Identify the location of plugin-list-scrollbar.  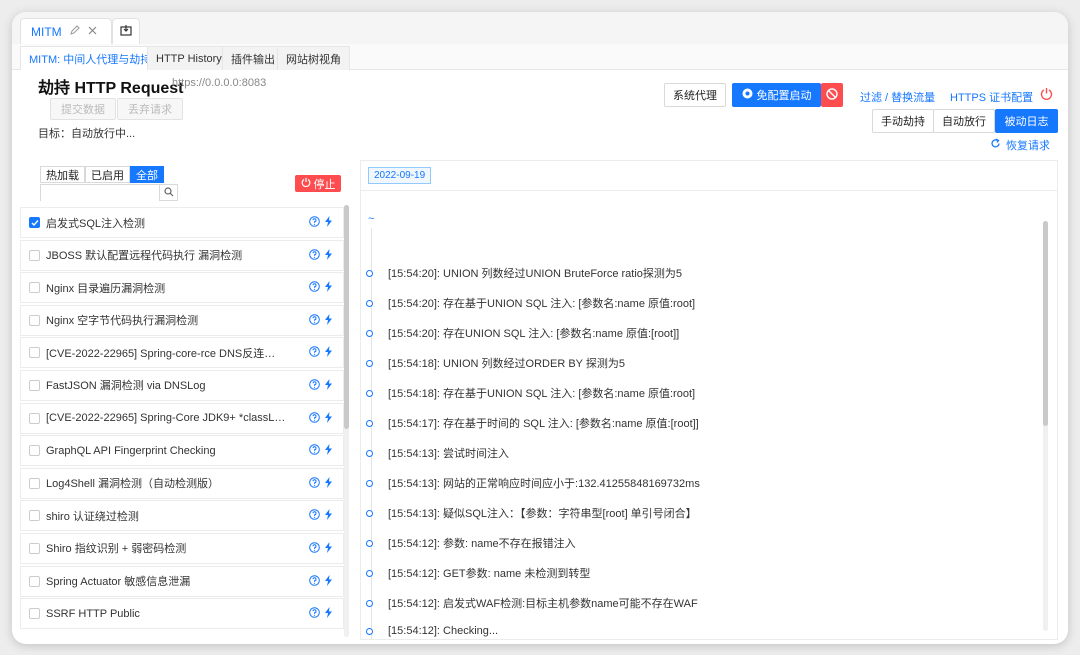
(346, 421).